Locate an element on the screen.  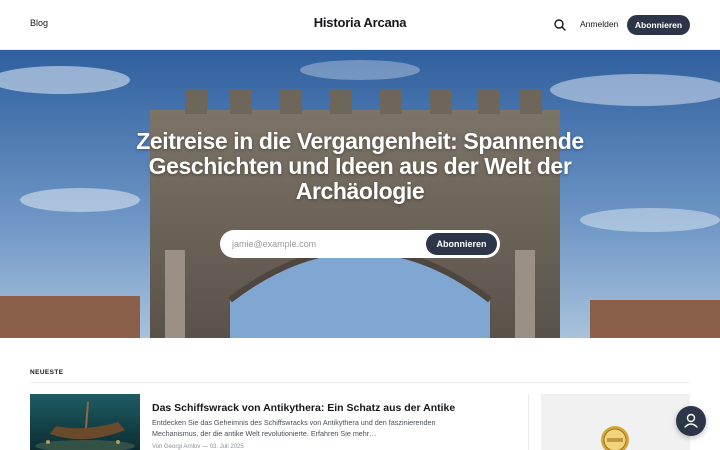
publication-logo is located at coordinates (615, 437).